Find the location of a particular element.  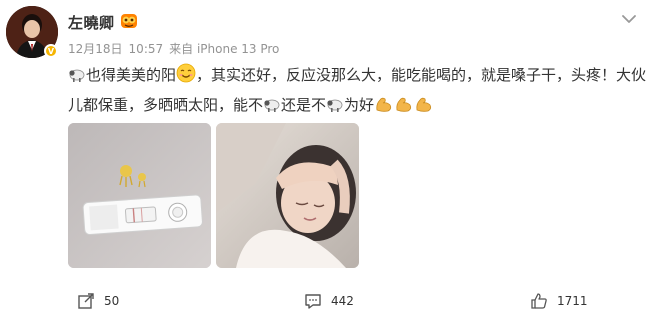

post-time: 10:57 is located at coordinates (146, 49).